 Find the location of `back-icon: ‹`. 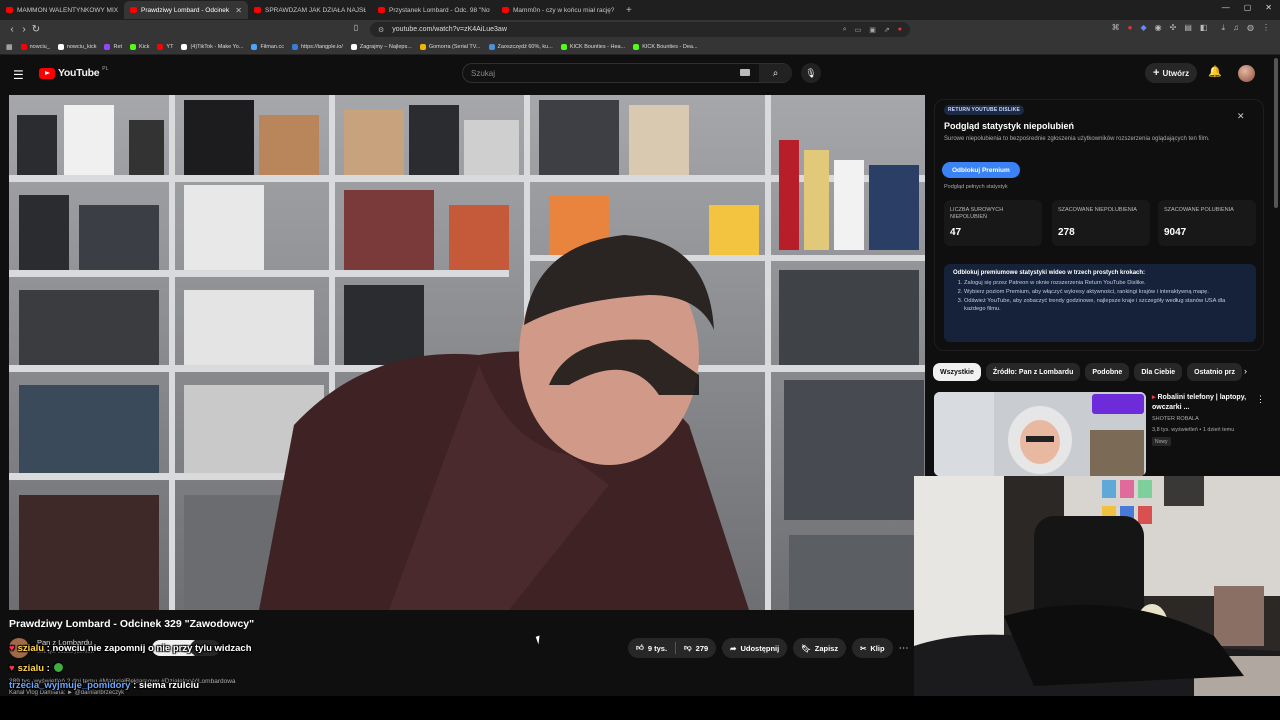

back-icon: ‹ is located at coordinates (12, 29).